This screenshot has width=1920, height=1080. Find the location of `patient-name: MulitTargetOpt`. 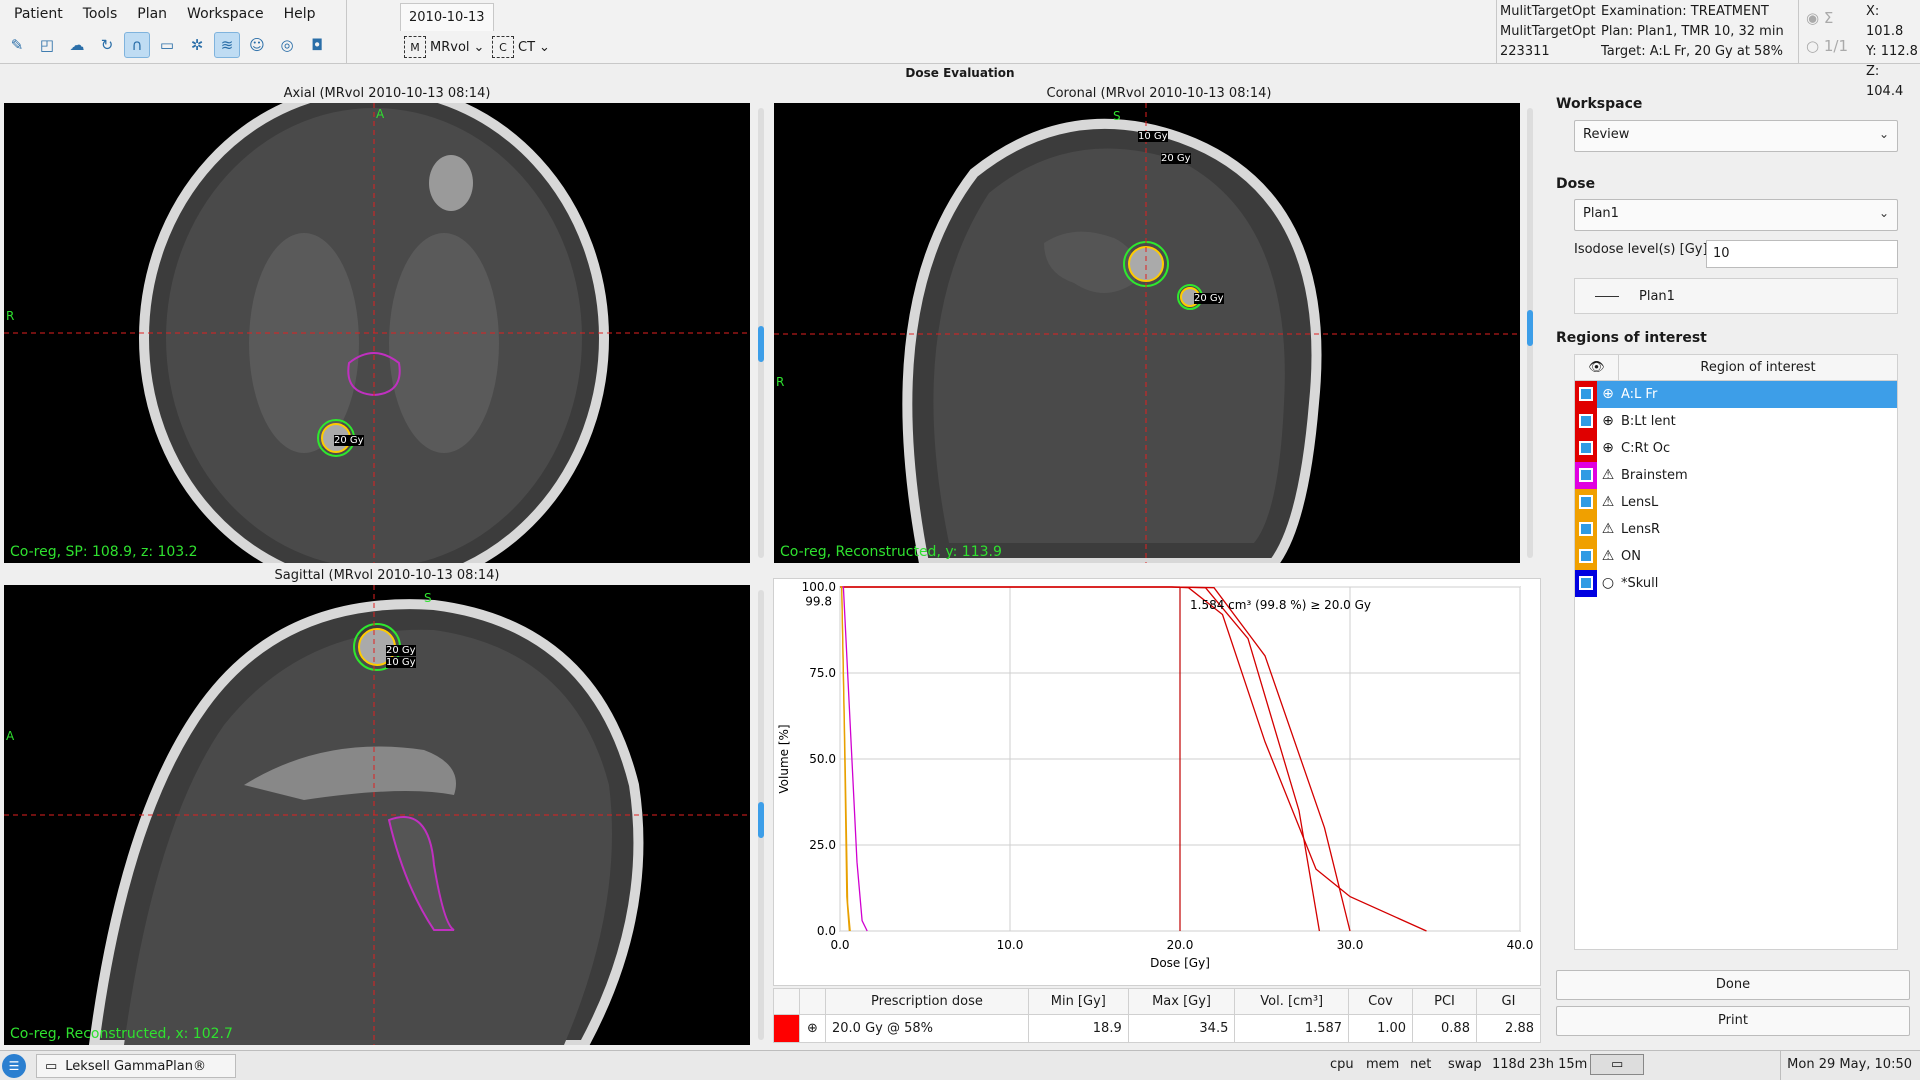

patient-name: MulitTargetOpt is located at coordinates (1548, 11).